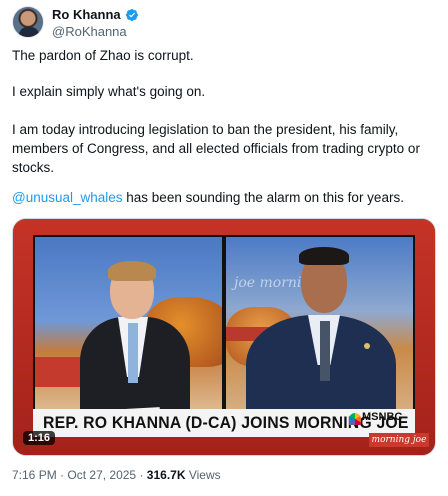  I want to click on tweet-meta: 7:16 PM · Oct 27, 2025 · 316.7K Views, so click(116, 475).